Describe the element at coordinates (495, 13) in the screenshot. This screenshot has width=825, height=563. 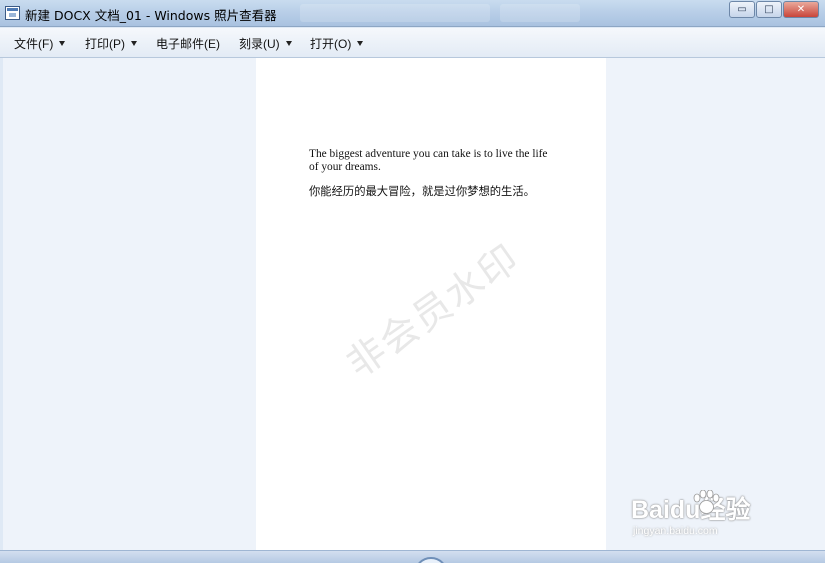
I see `background-taskbar-tabs` at that location.